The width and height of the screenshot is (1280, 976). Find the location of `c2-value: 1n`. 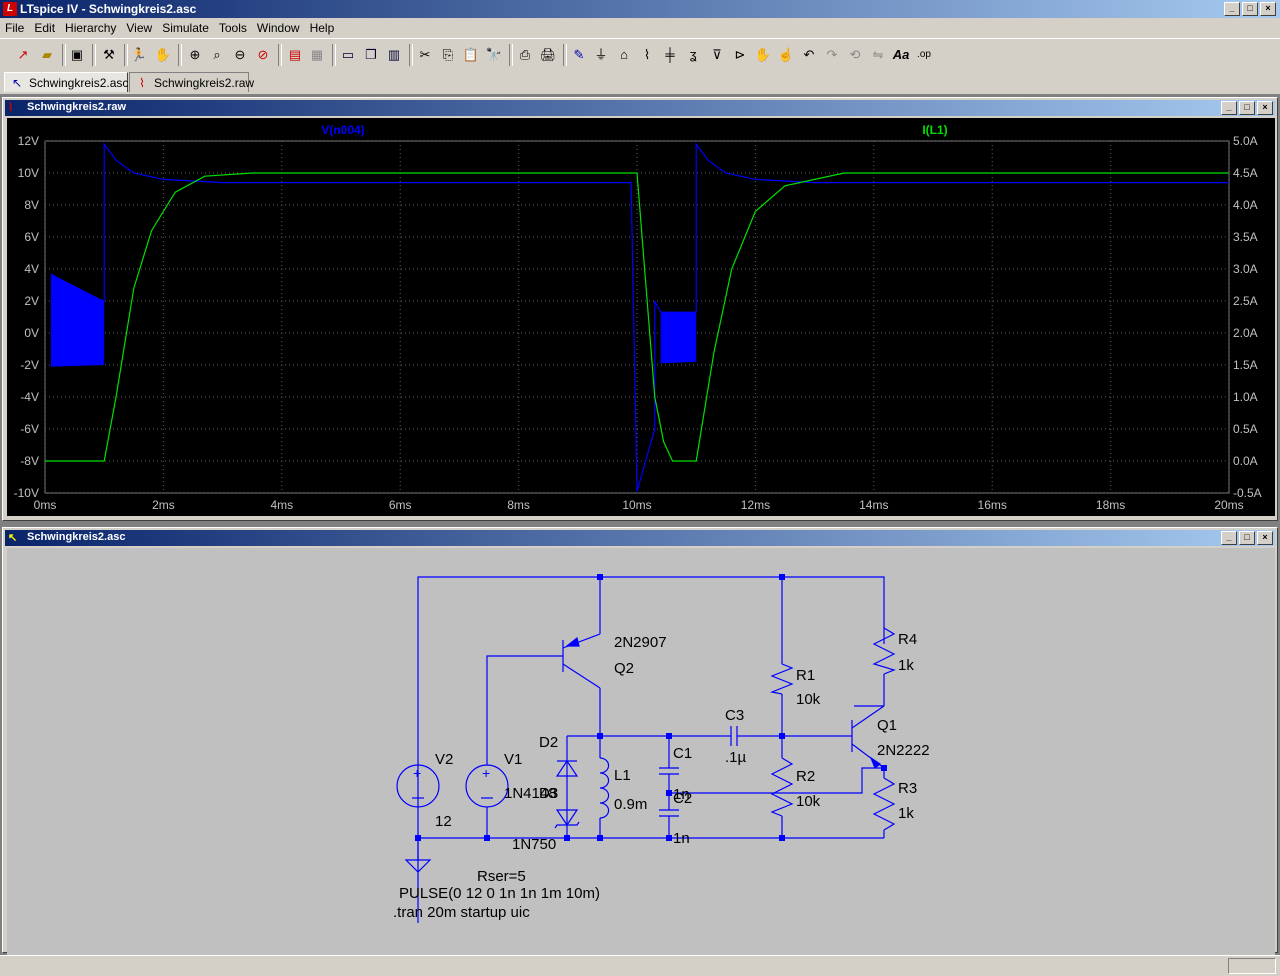

c2-value: 1n is located at coordinates (681, 838).